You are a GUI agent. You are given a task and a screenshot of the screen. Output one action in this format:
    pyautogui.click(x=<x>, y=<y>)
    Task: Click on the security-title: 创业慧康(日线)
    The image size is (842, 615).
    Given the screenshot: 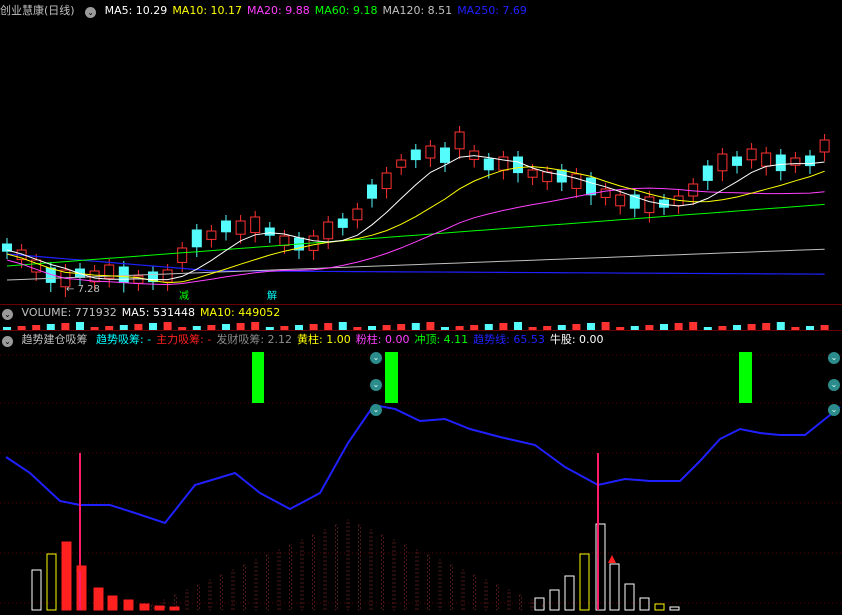 What is the action you would take?
    pyautogui.click(x=37, y=10)
    